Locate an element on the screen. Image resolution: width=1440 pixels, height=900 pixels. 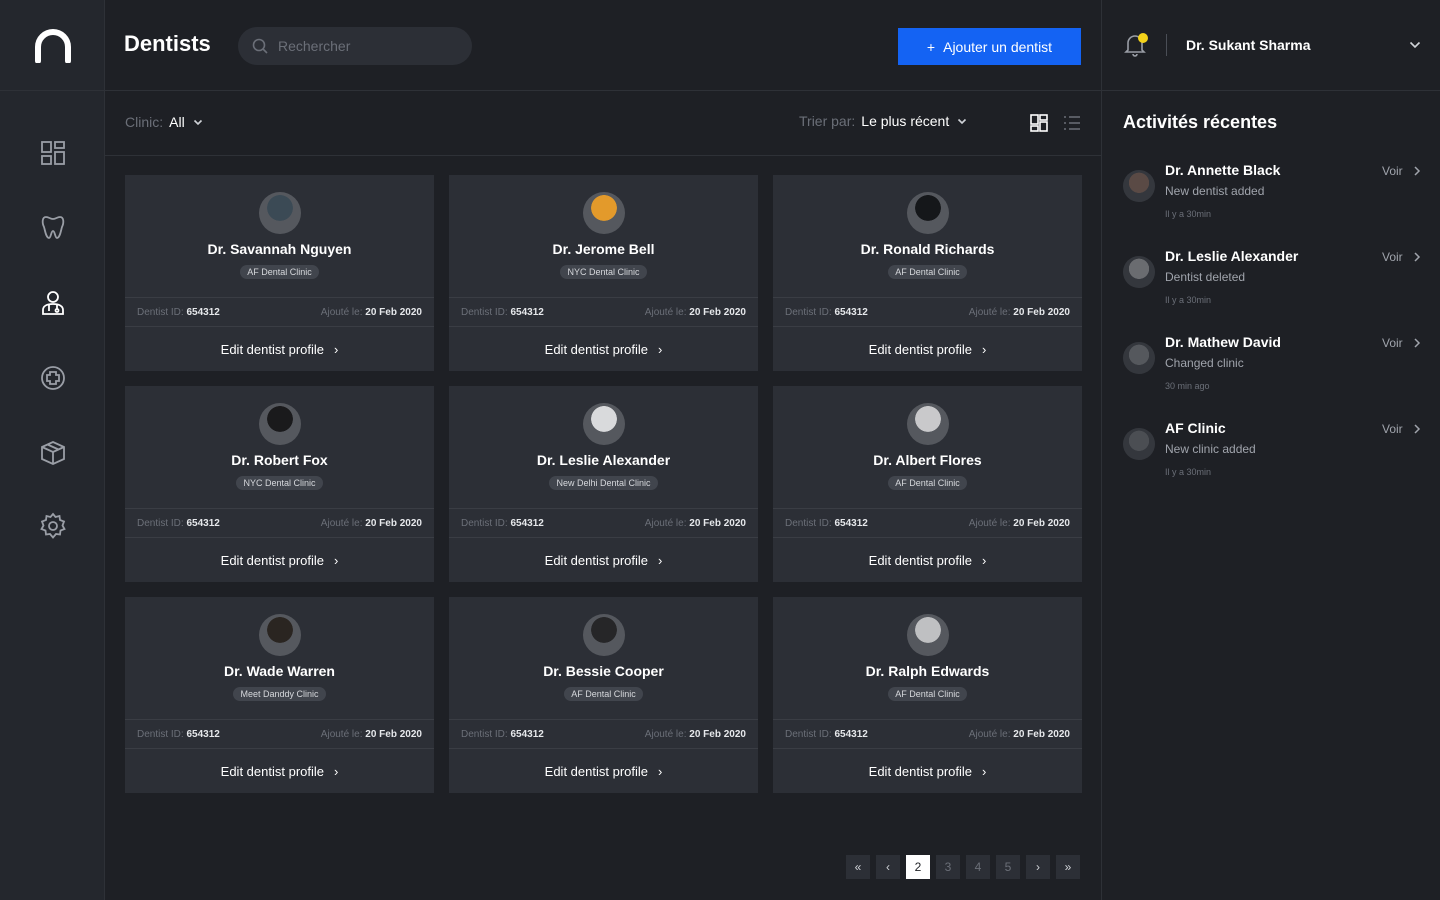
nav-inventory is located at coordinates (52, 453).